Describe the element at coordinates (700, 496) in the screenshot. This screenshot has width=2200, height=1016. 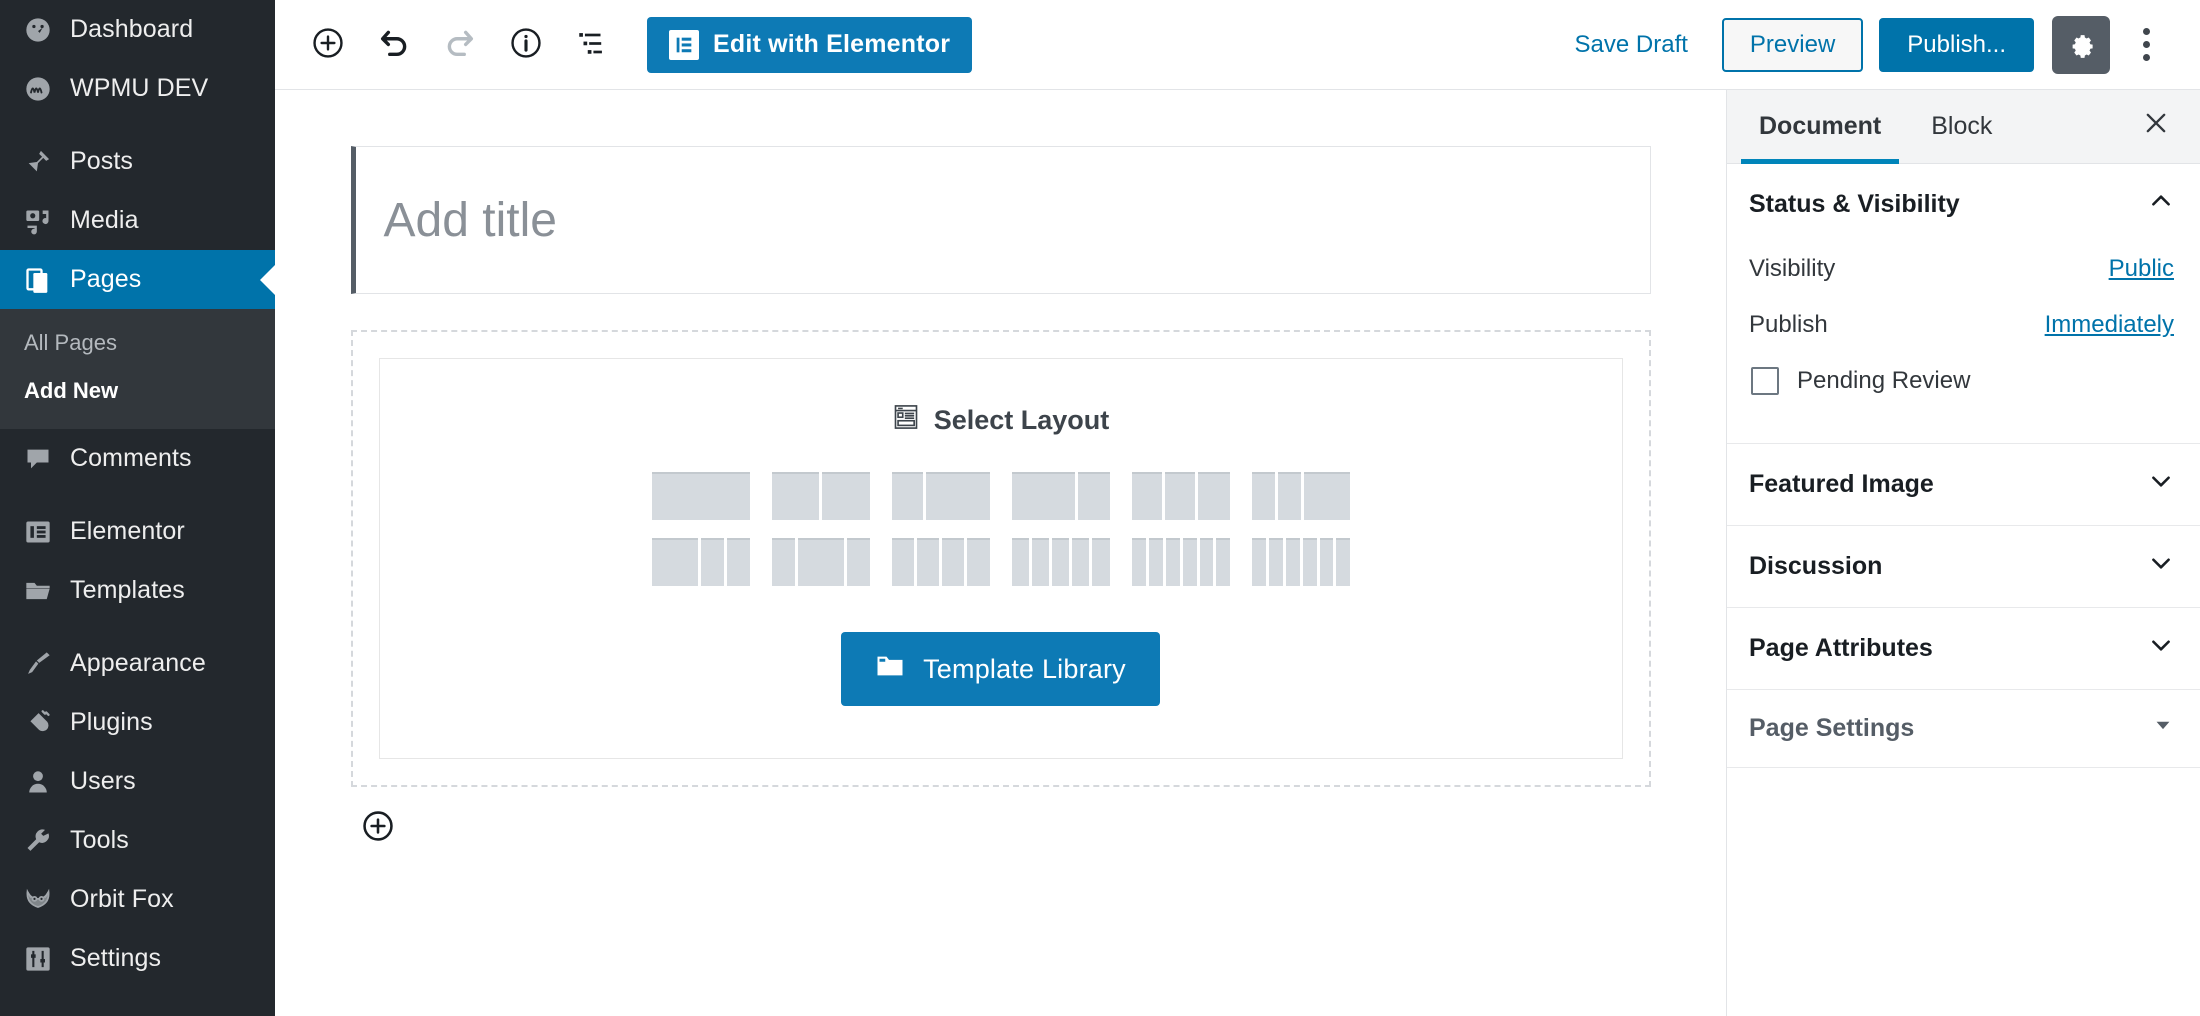
I see `layout-preset-1-column` at that location.